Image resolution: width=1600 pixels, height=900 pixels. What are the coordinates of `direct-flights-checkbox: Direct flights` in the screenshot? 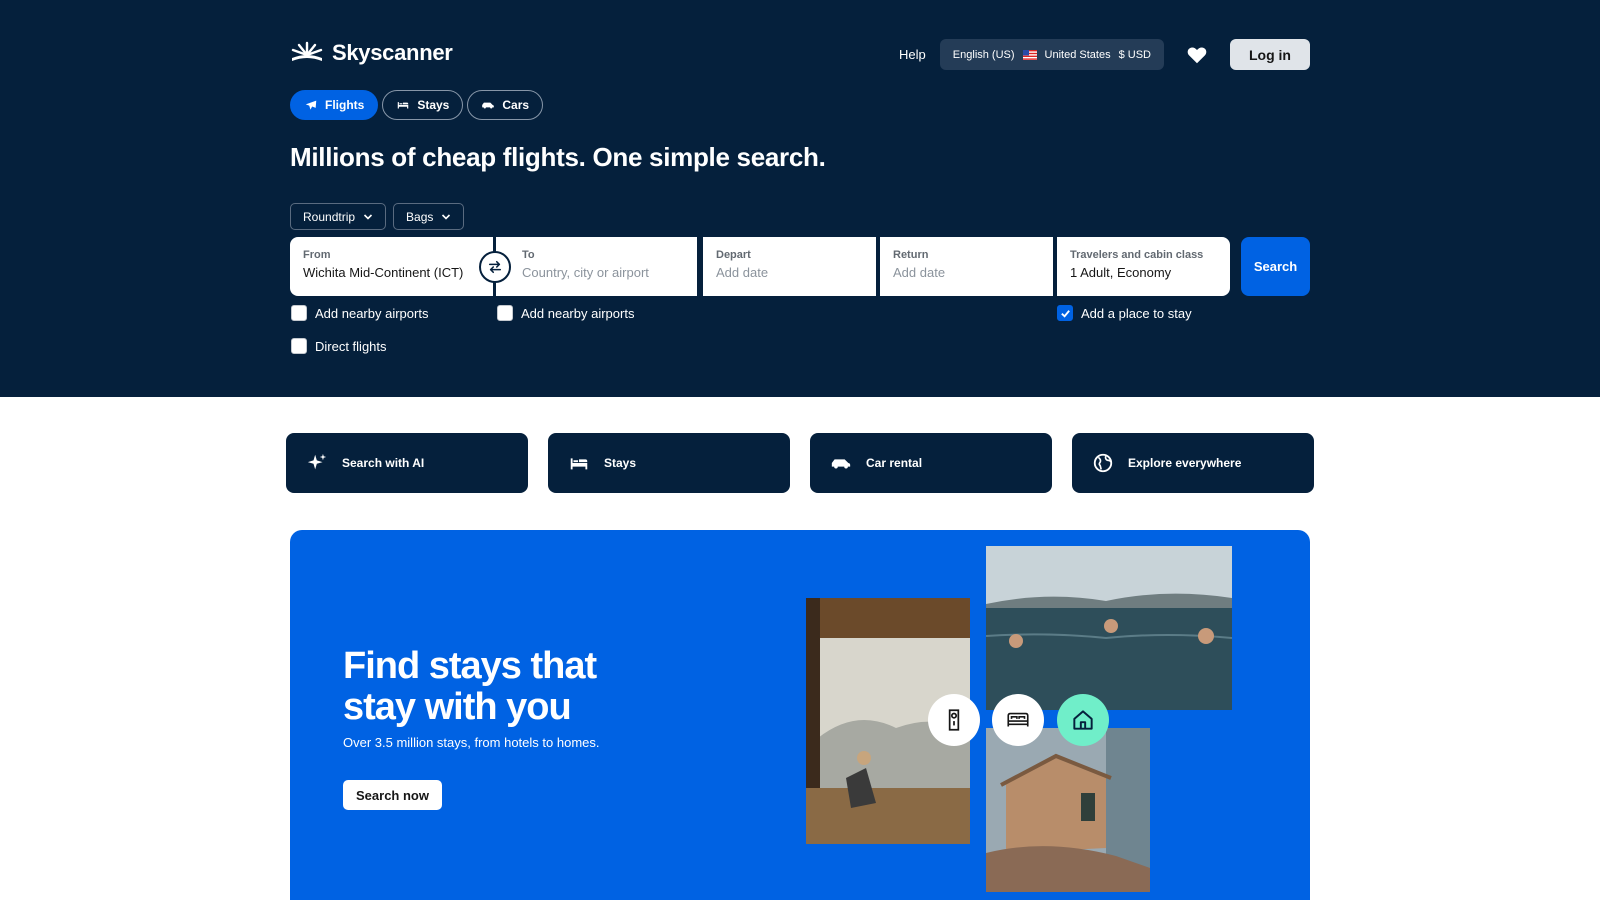 It's located at (339, 346).